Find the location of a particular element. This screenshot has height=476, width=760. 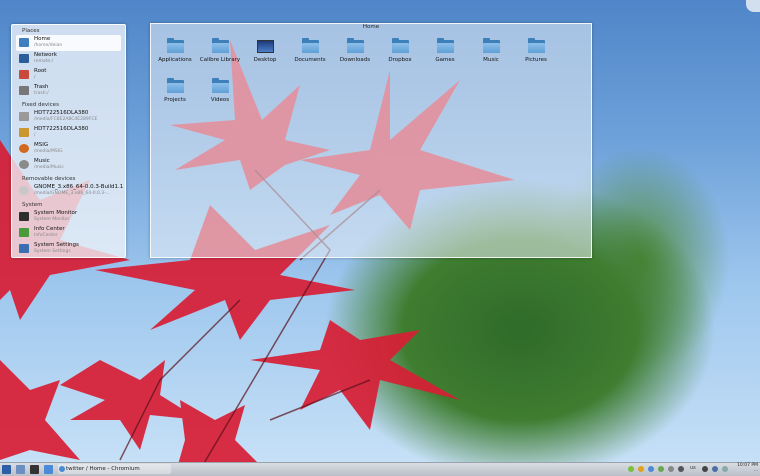

desktop-icon is located at coordinates (265, 46).